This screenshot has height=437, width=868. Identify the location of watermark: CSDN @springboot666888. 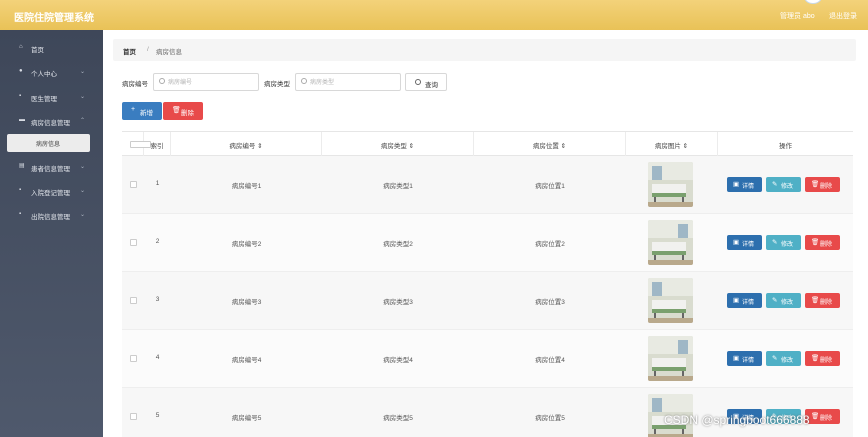
(737, 420).